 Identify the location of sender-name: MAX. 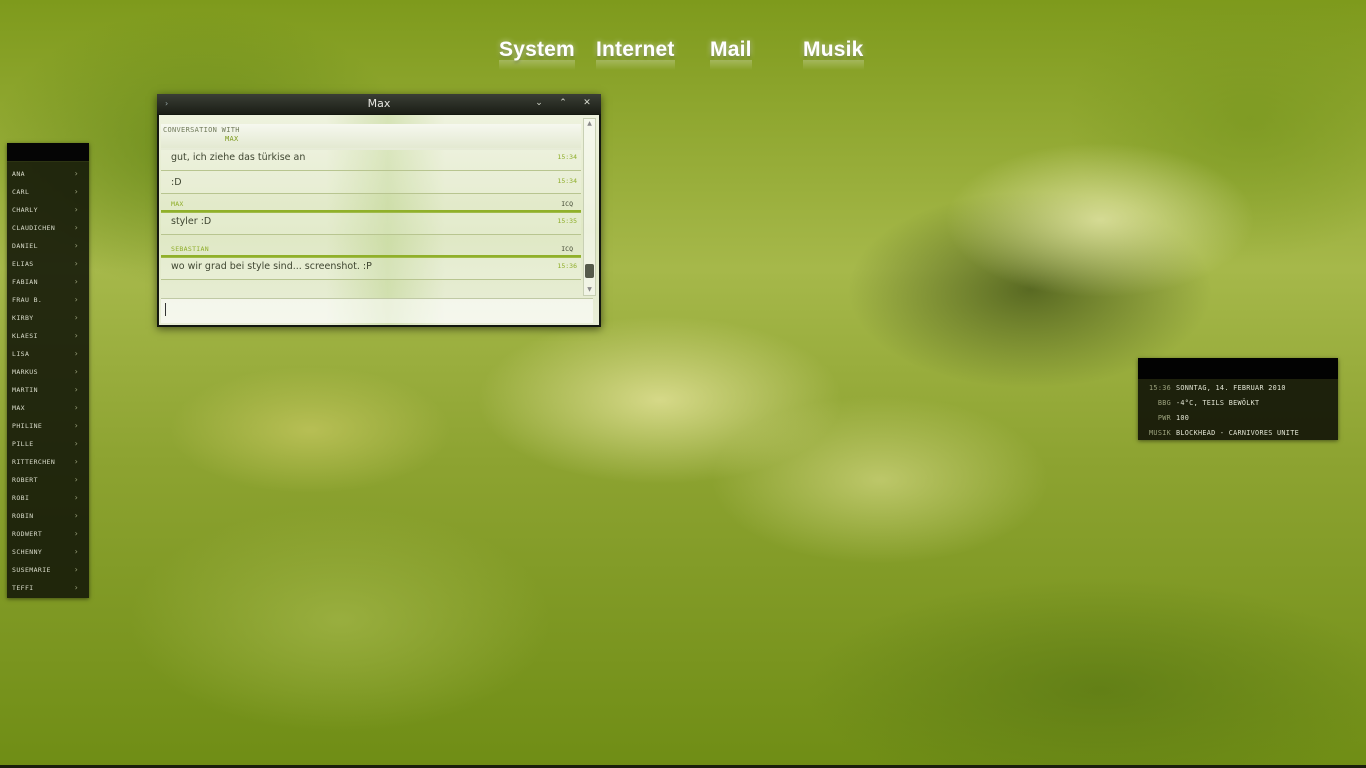
(177, 204).